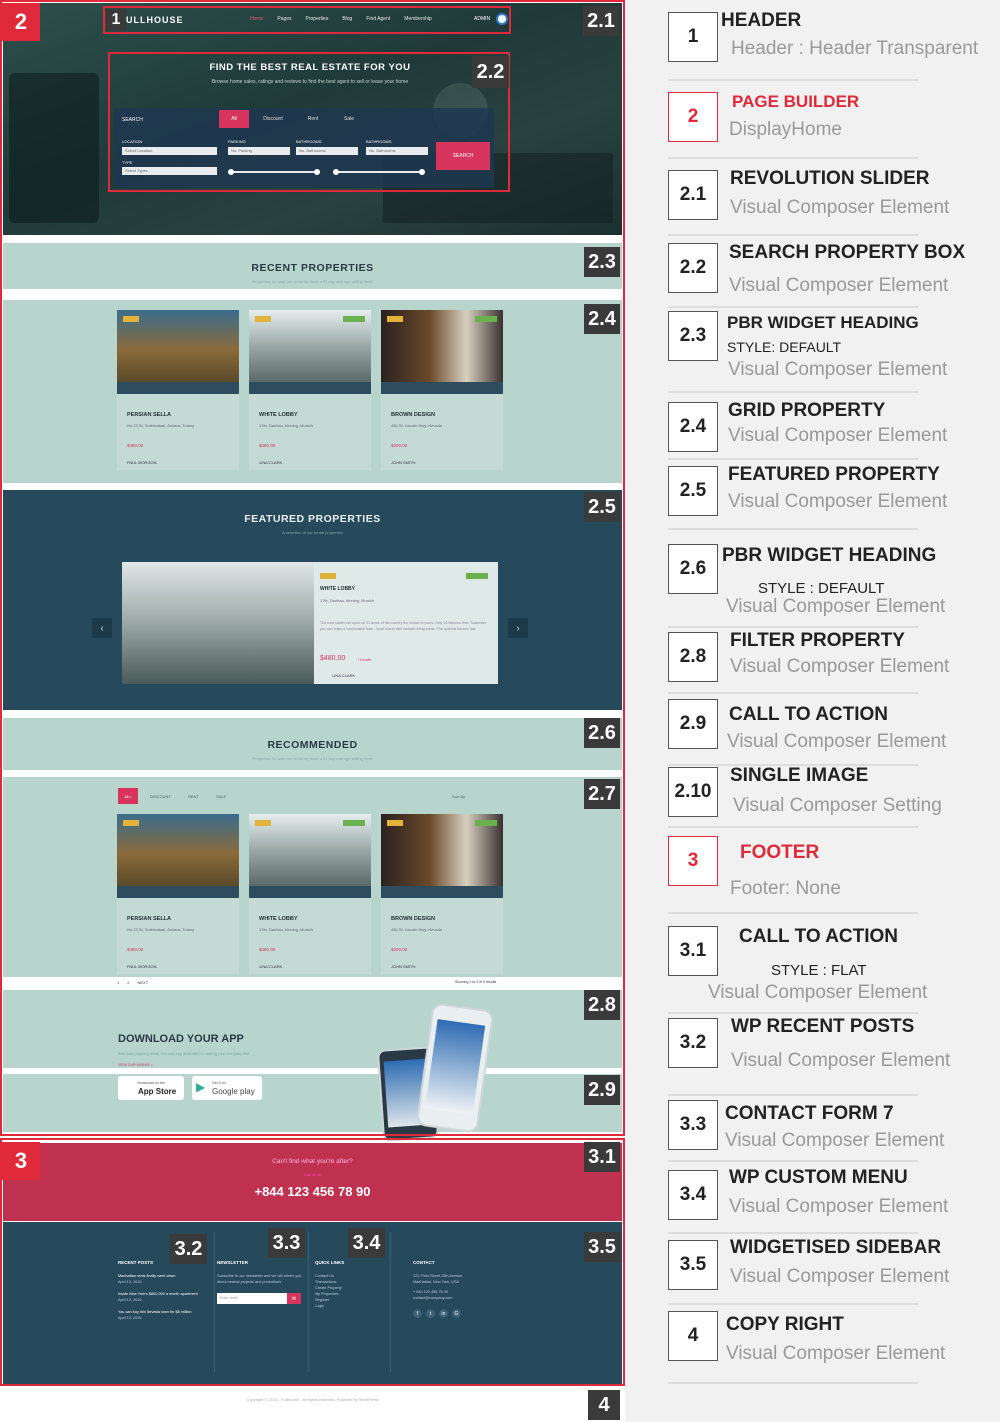  Describe the element at coordinates (818, 1177) in the screenshot. I see `legend-title: WP CUSTOM MENU` at that location.